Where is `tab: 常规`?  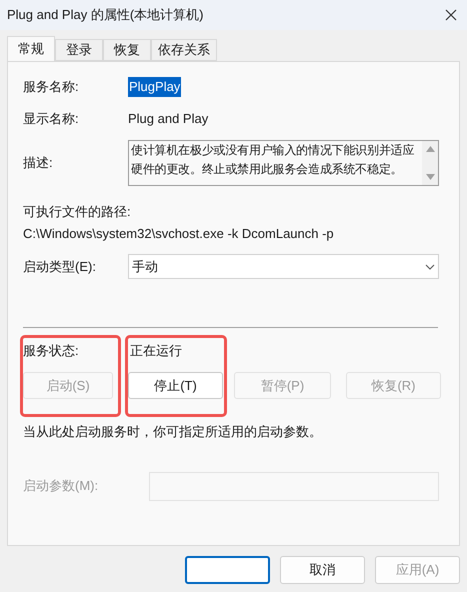 tab: 常规 is located at coordinates (31, 48).